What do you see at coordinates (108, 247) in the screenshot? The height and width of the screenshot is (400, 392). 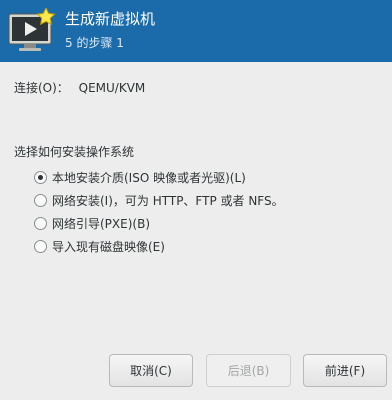 I see `install-option-label: 导入现有磁盘映像(E)` at bounding box center [108, 247].